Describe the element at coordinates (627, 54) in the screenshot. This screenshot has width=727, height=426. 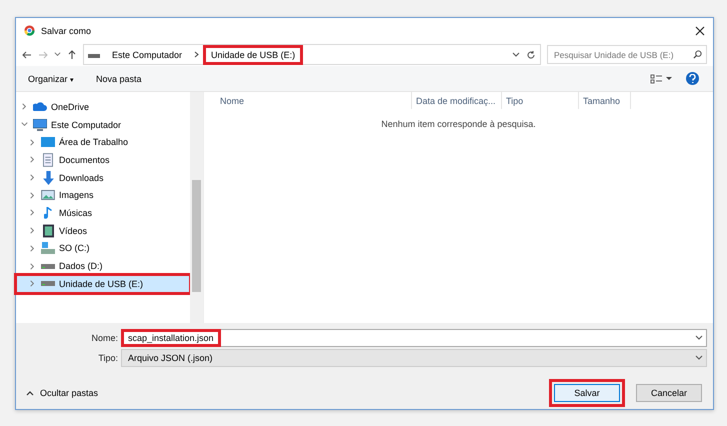
I see `search-field: Pesquisar Unidade de USB (E:)` at that location.